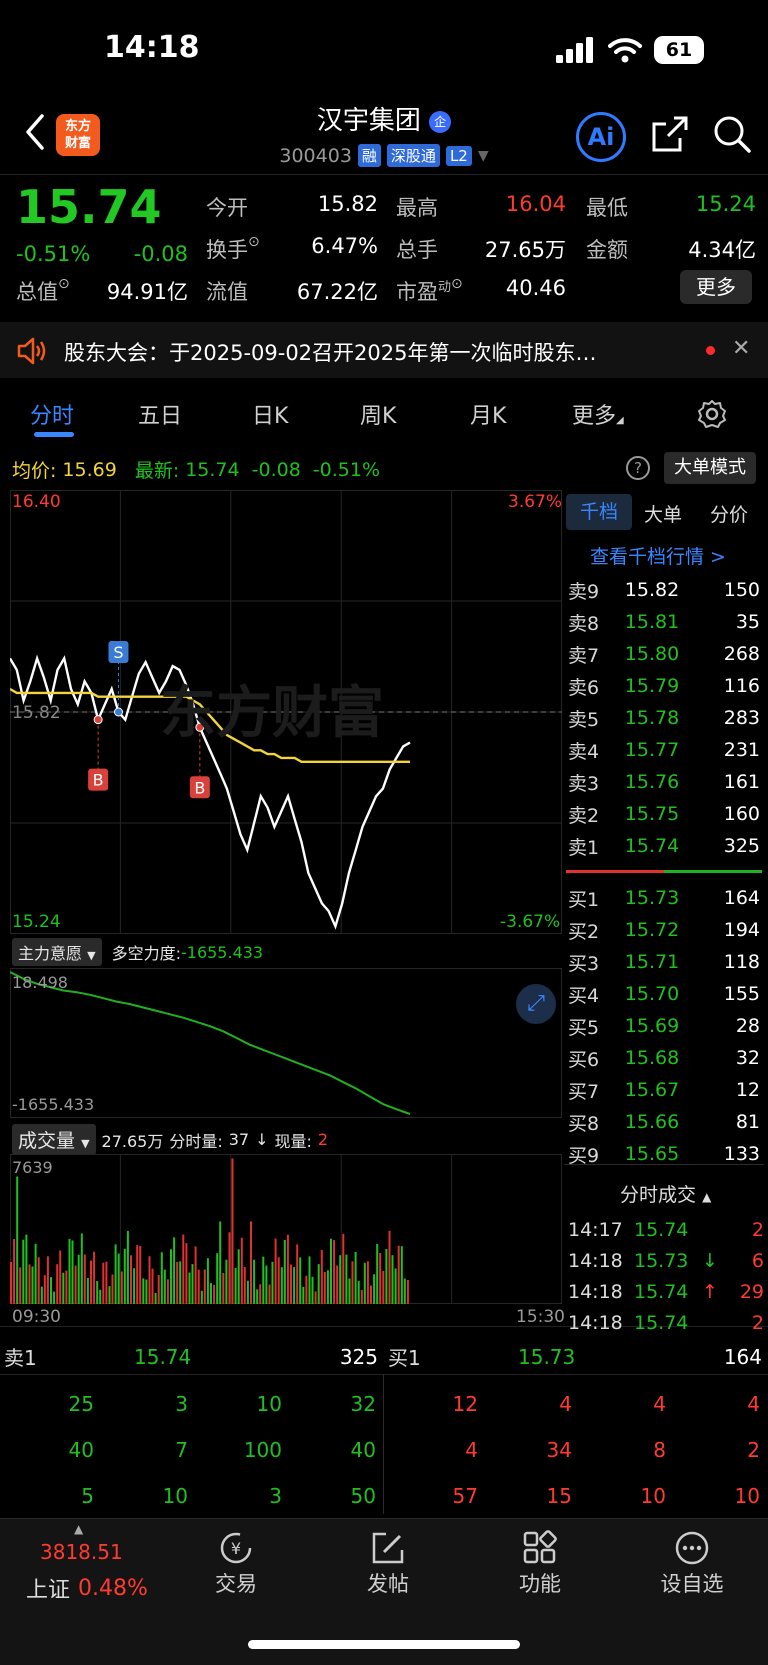 This screenshot has width=768, height=1665. What do you see at coordinates (692, 1563) in the screenshot?
I see `nav-add-watchlist: 设自选` at bounding box center [692, 1563].